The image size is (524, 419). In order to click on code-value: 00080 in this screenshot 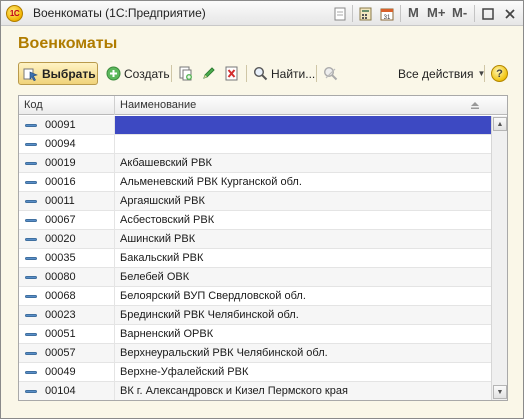, I will do `click(60, 277)`.